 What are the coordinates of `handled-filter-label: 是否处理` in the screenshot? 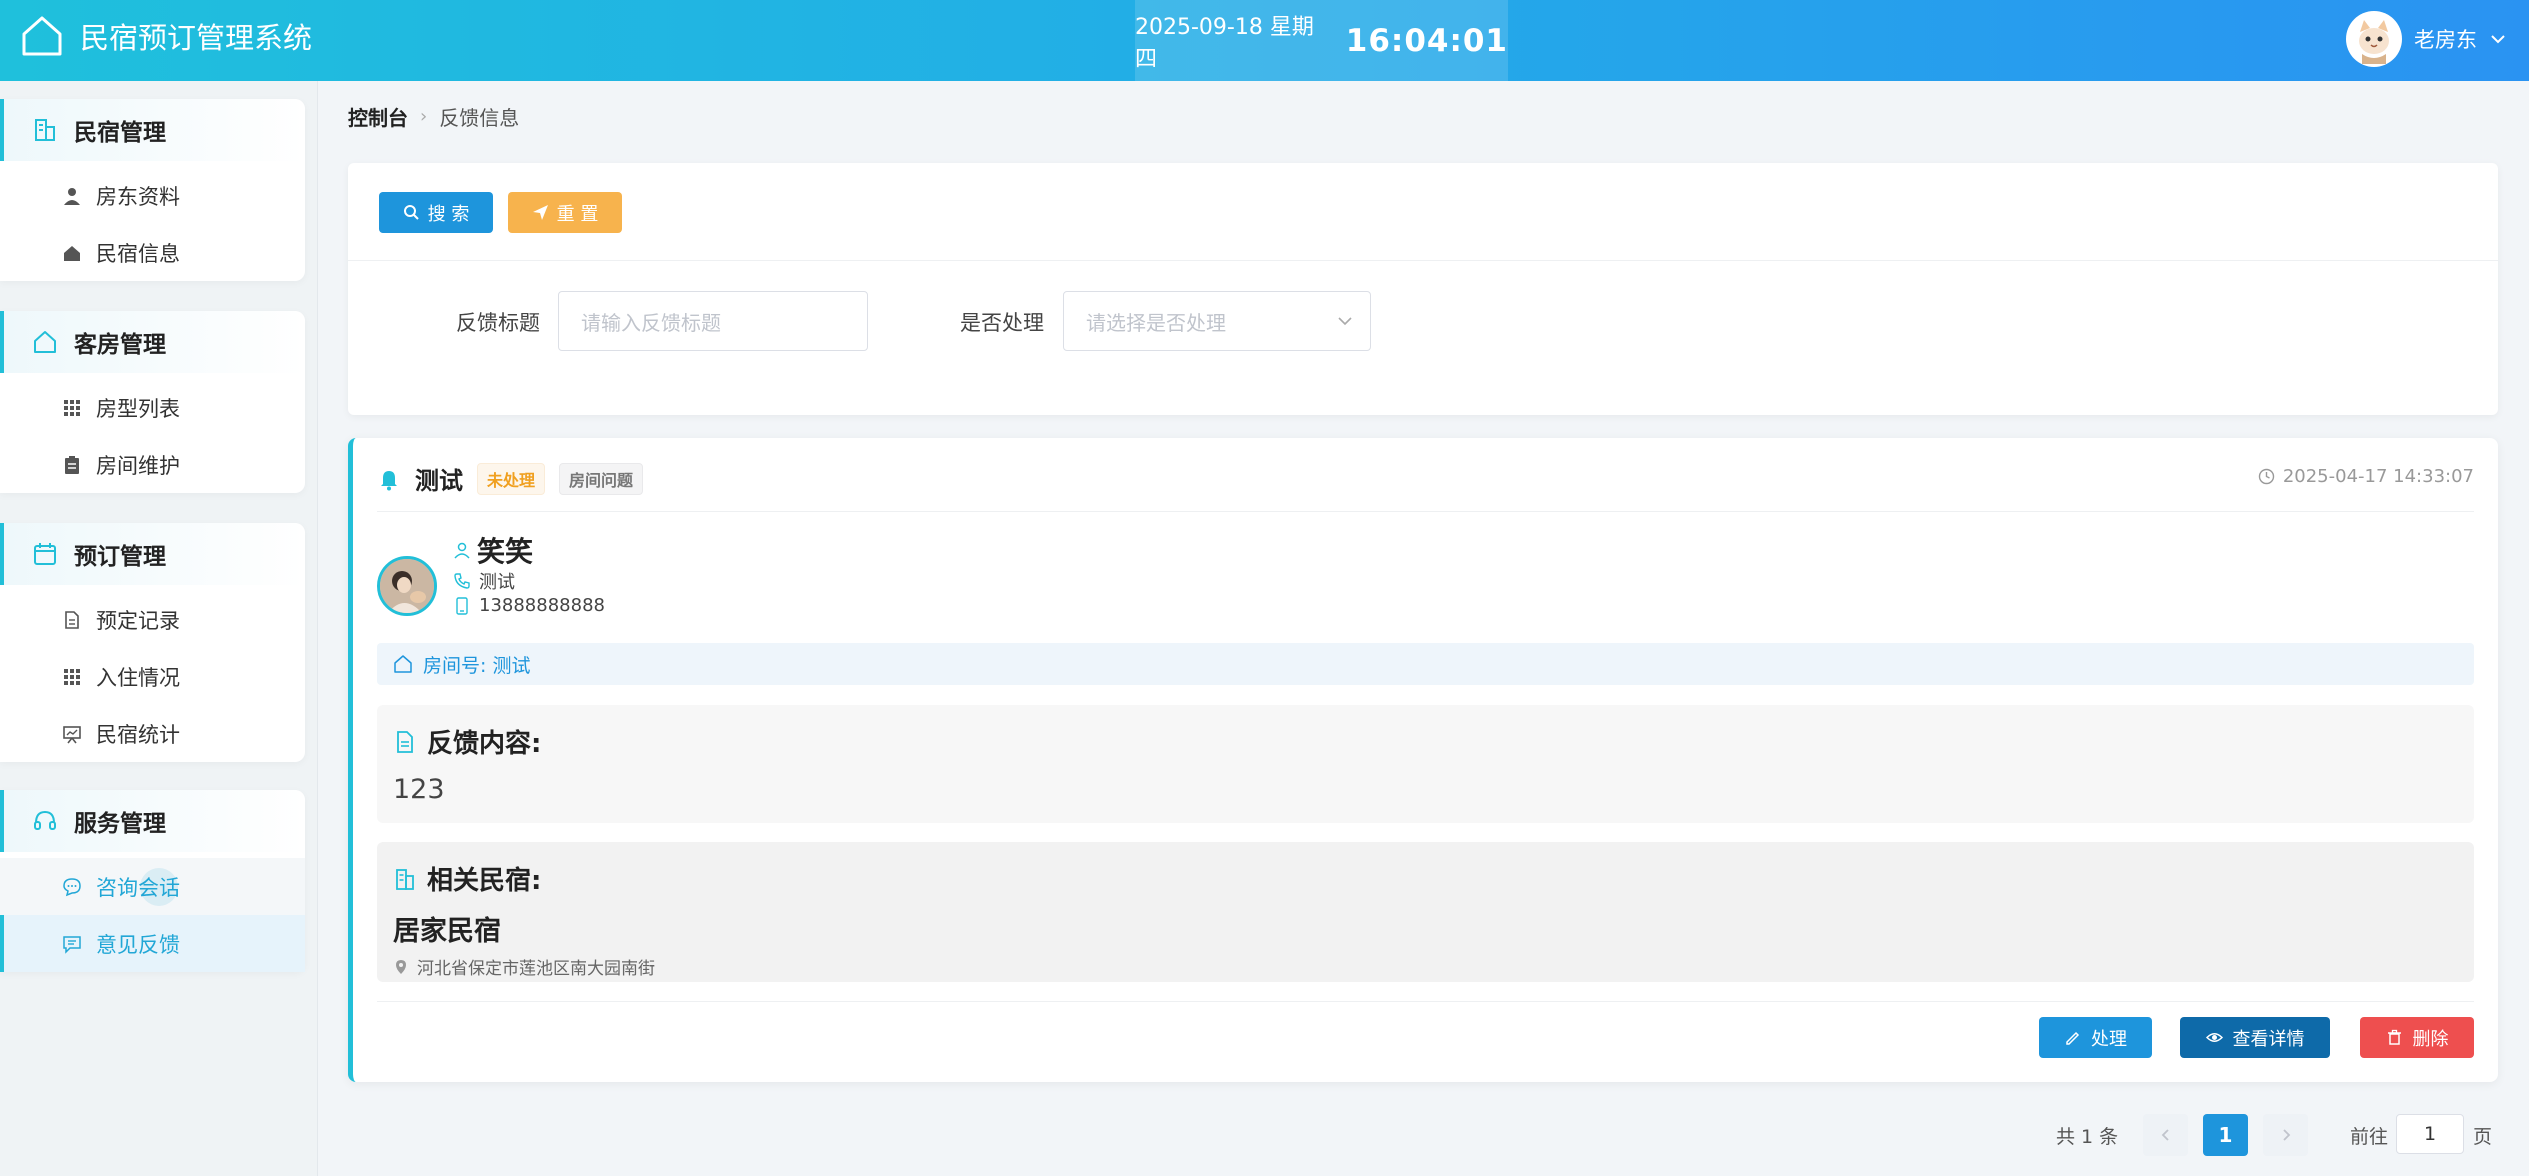 It's located at (1002, 323).